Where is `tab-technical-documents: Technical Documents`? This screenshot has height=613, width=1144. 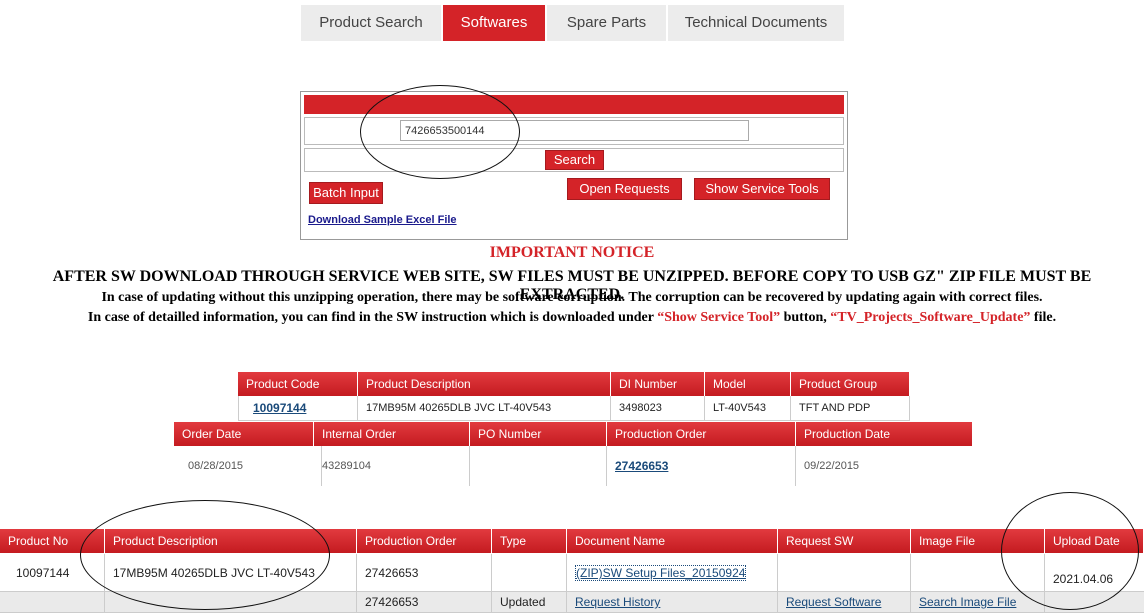 tab-technical-documents: Technical Documents is located at coordinates (757, 23).